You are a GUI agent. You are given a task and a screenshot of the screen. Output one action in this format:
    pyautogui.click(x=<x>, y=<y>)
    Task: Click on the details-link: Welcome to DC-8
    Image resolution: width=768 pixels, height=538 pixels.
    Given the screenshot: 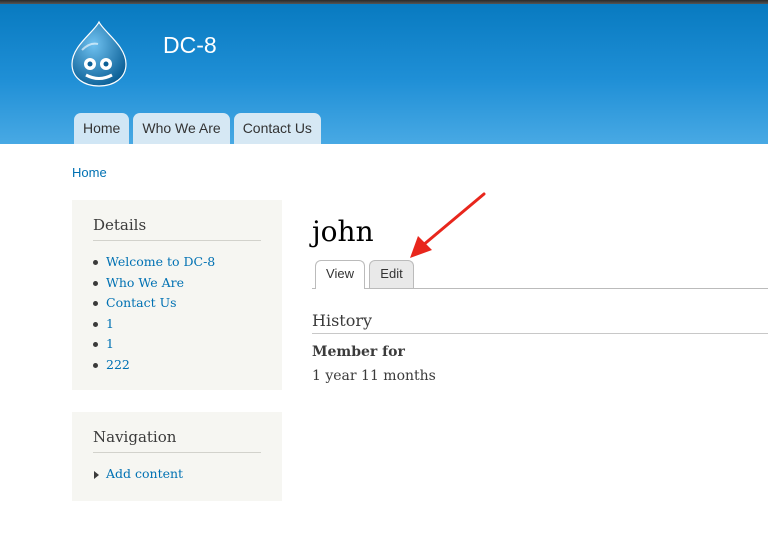 What is the action you would take?
    pyautogui.click(x=160, y=261)
    